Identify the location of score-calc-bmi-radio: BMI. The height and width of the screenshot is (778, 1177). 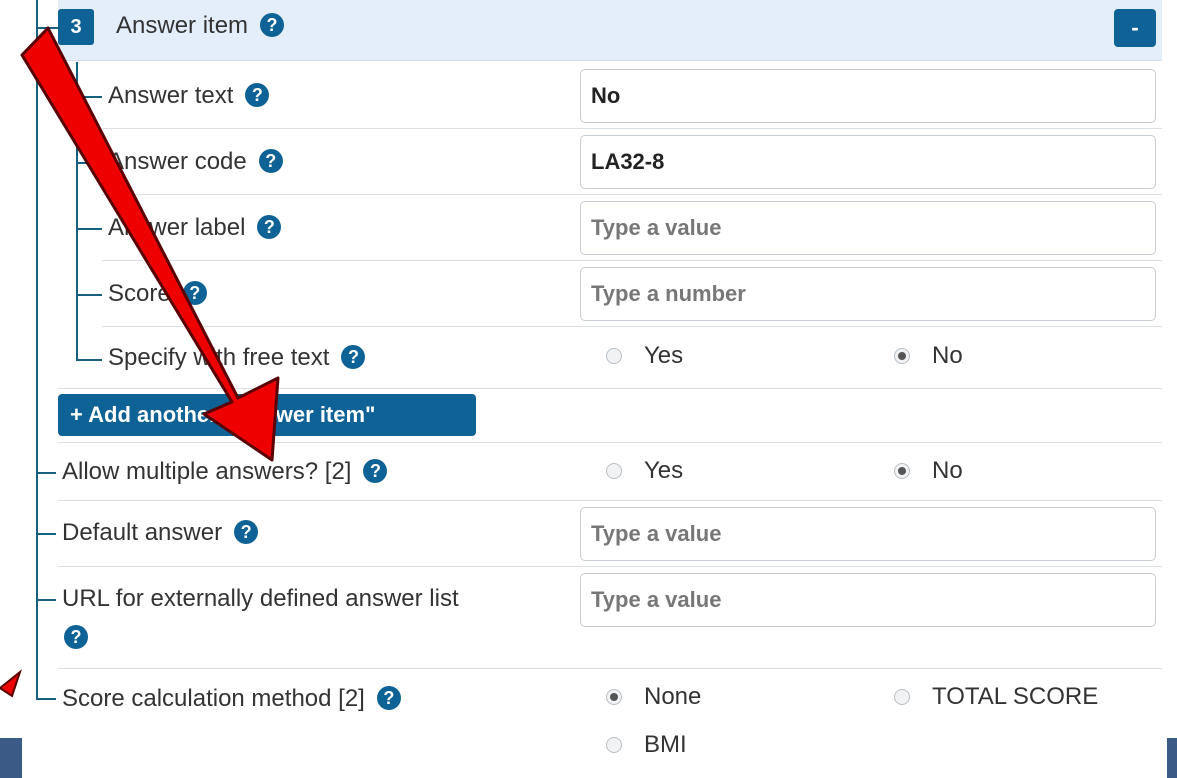
(646, 745).